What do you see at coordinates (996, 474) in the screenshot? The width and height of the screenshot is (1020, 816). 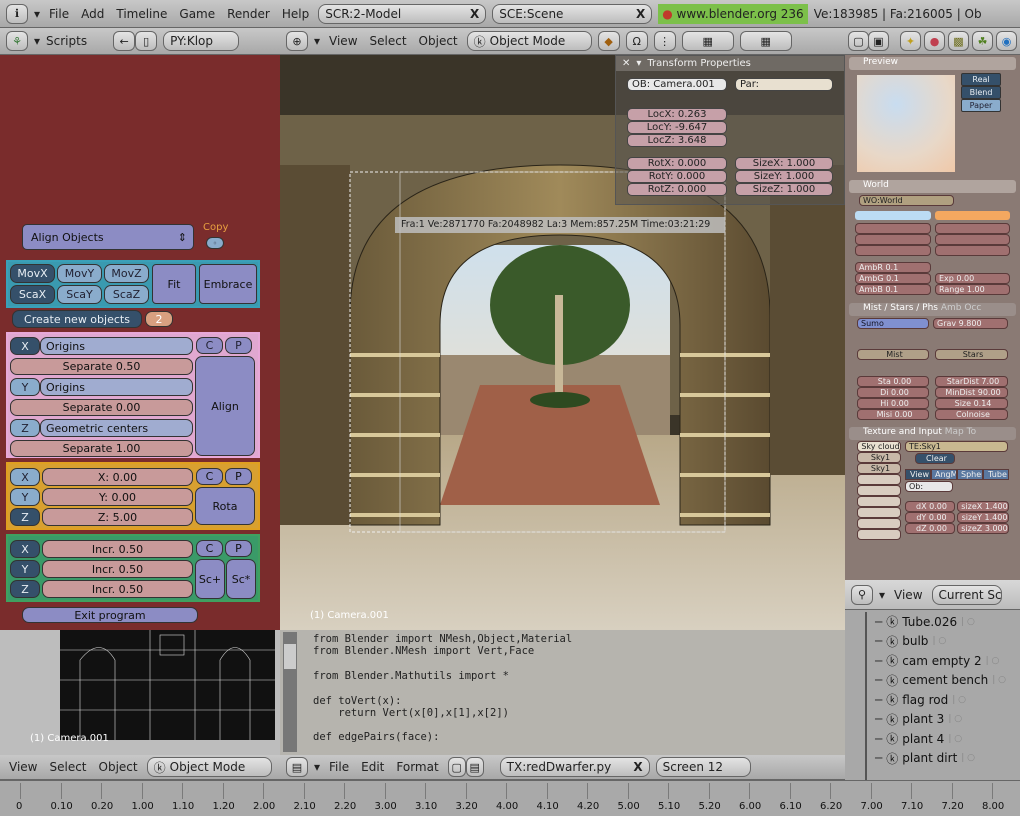 I see `mapping-button: Tube` at bounding box center [996, 474].